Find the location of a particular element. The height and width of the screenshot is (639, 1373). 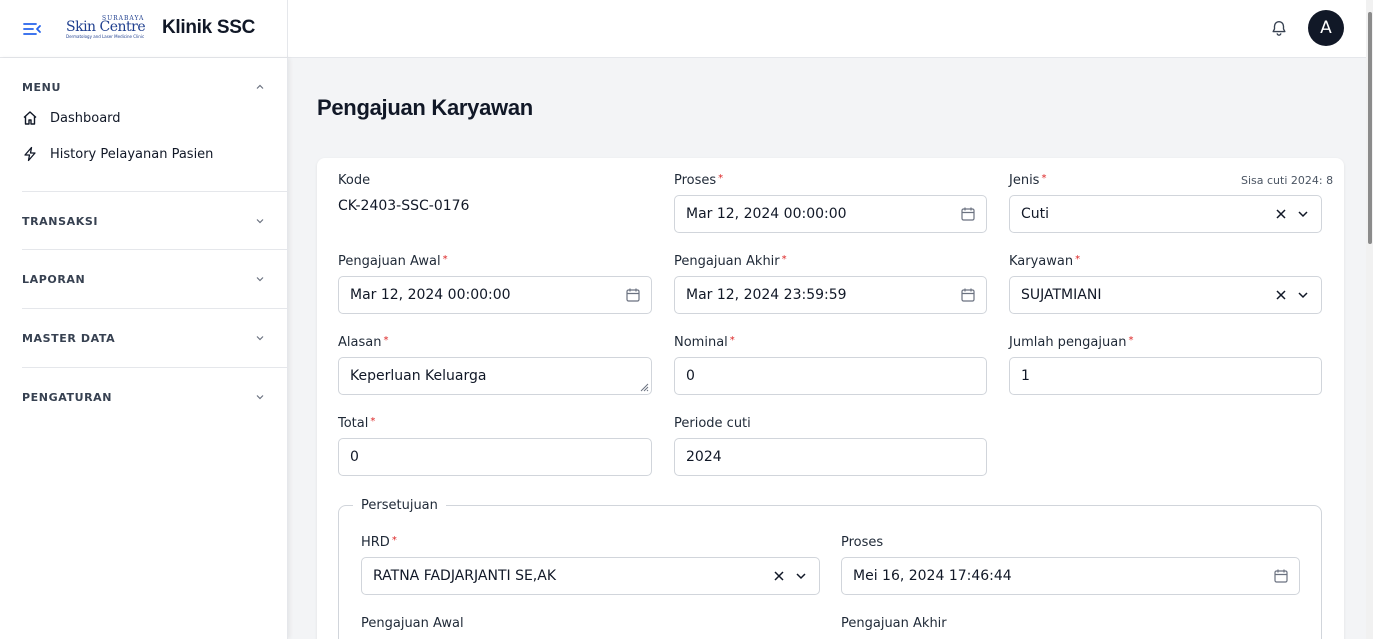

sidebar-section-label: PENGATURAN is located at coordinates (67, 397).